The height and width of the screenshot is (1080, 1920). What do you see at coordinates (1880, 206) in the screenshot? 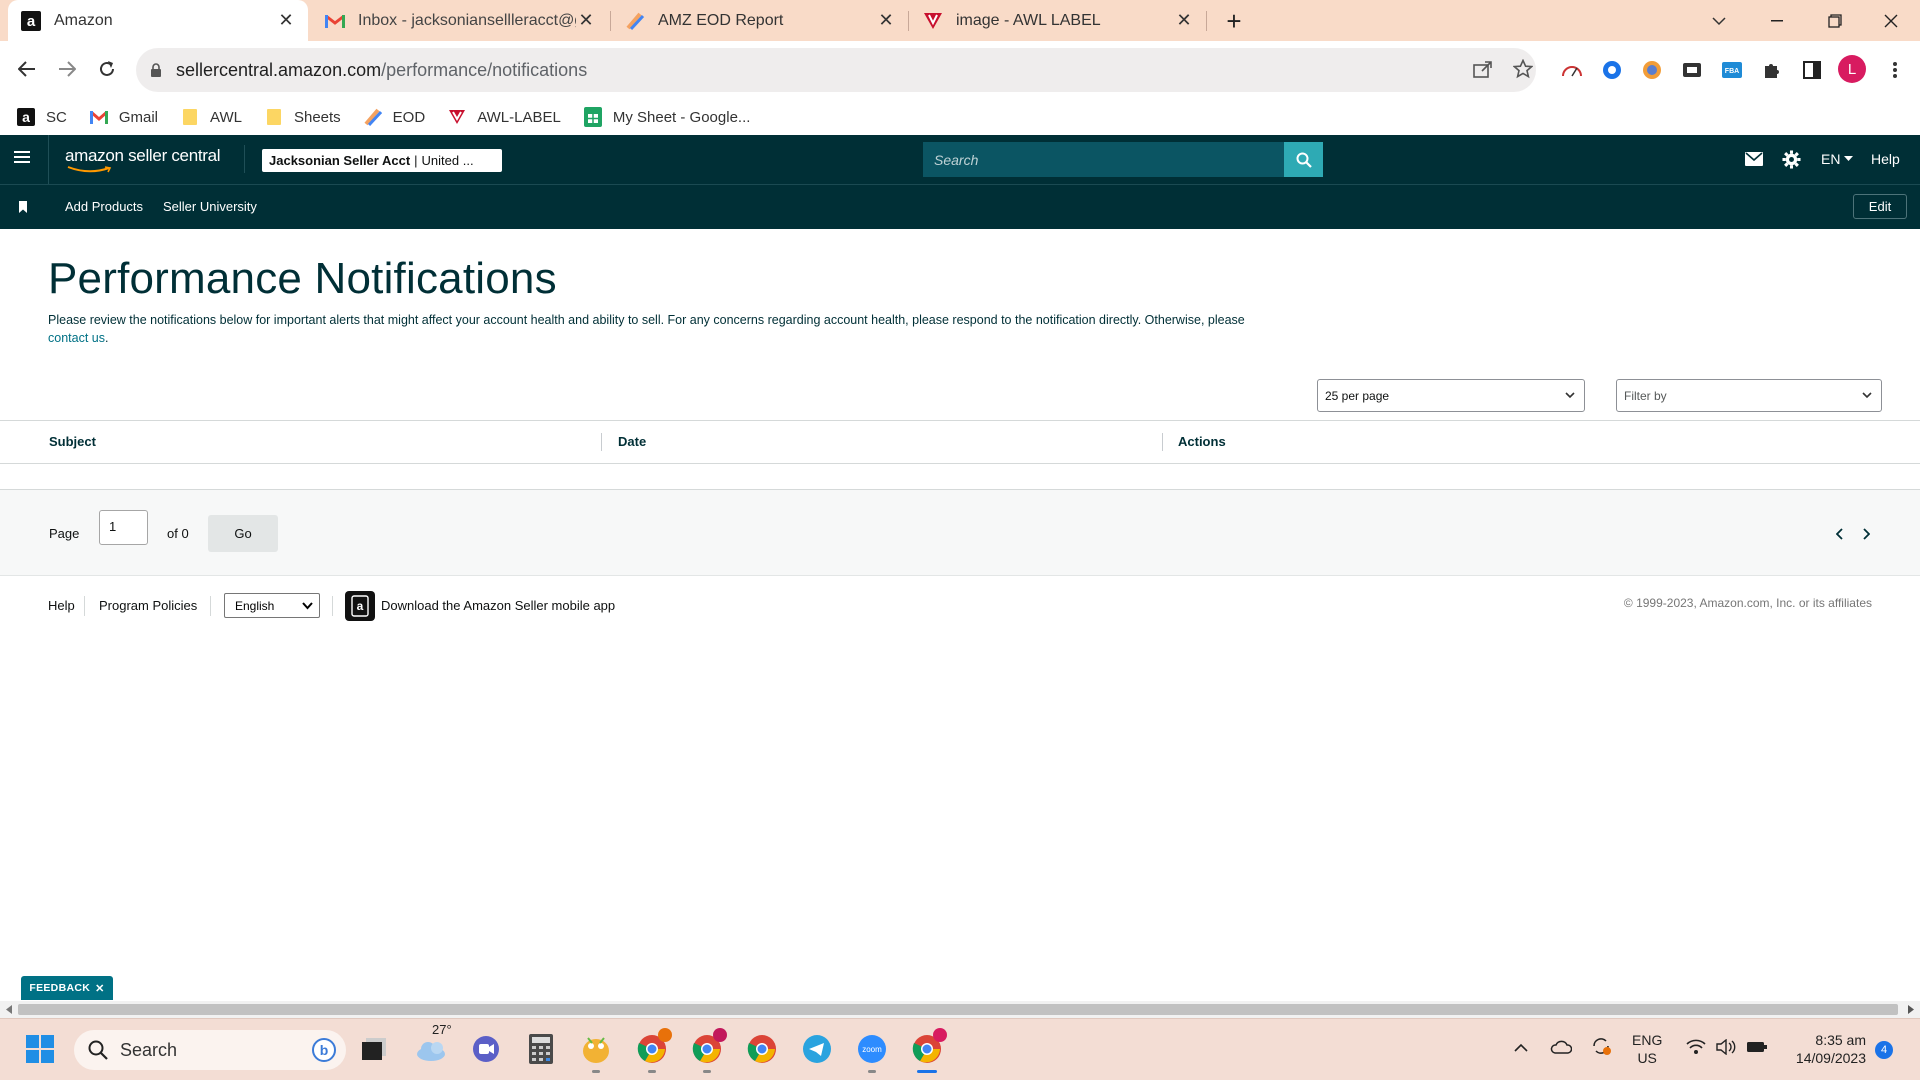
I see `edit-nav-button: Edit` at bounding box center [1880, 206].